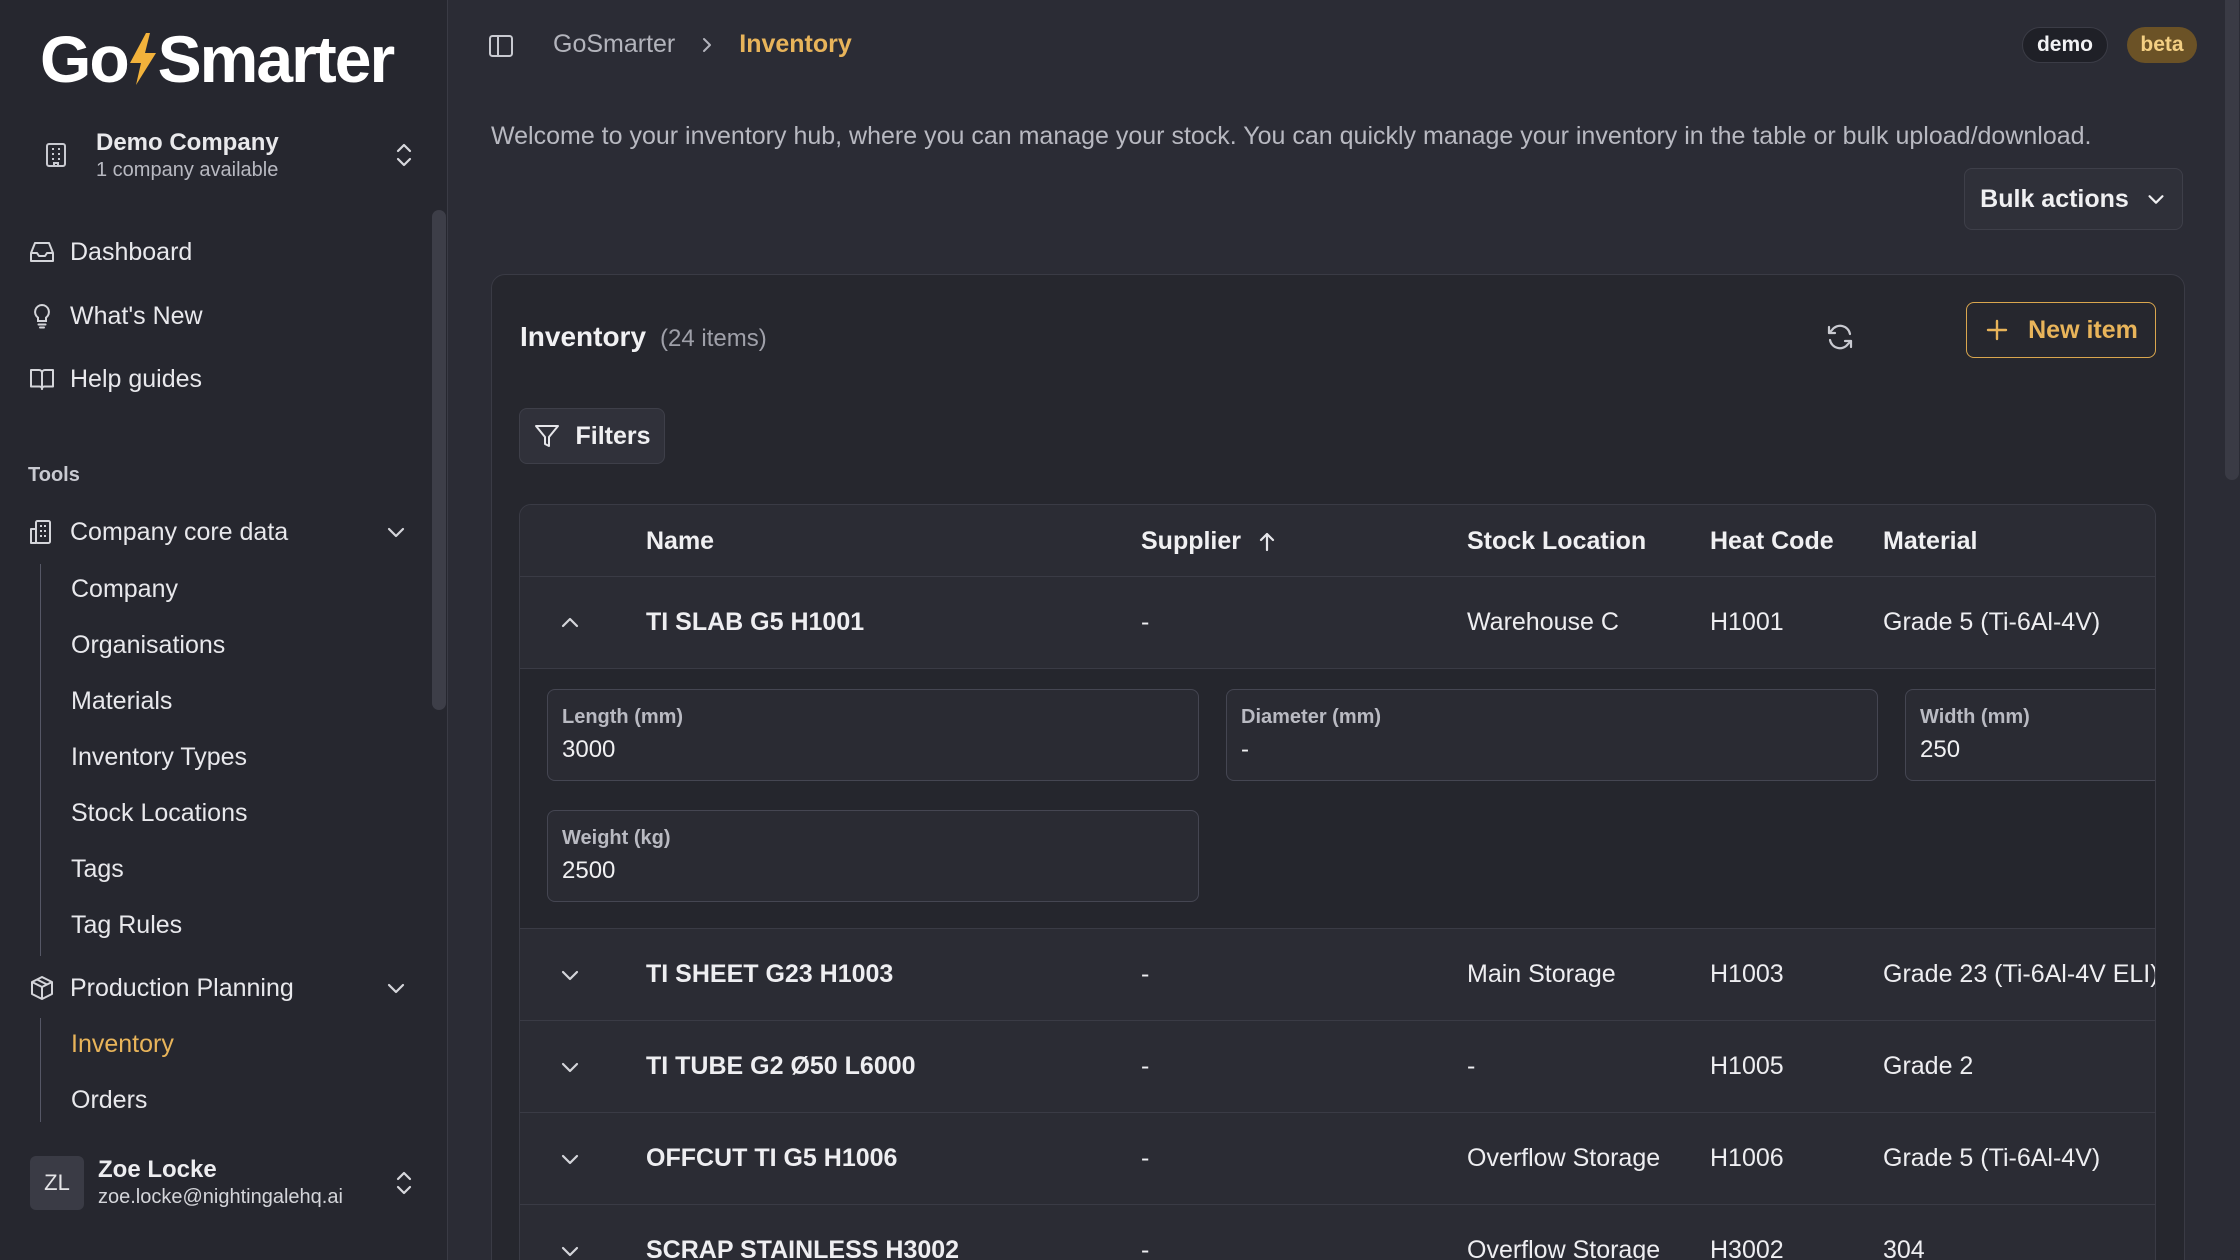 Image resolution: width=2240 pixels, height=1260 pixels. I want to click on detail-value: 3000, so click(589, 749).